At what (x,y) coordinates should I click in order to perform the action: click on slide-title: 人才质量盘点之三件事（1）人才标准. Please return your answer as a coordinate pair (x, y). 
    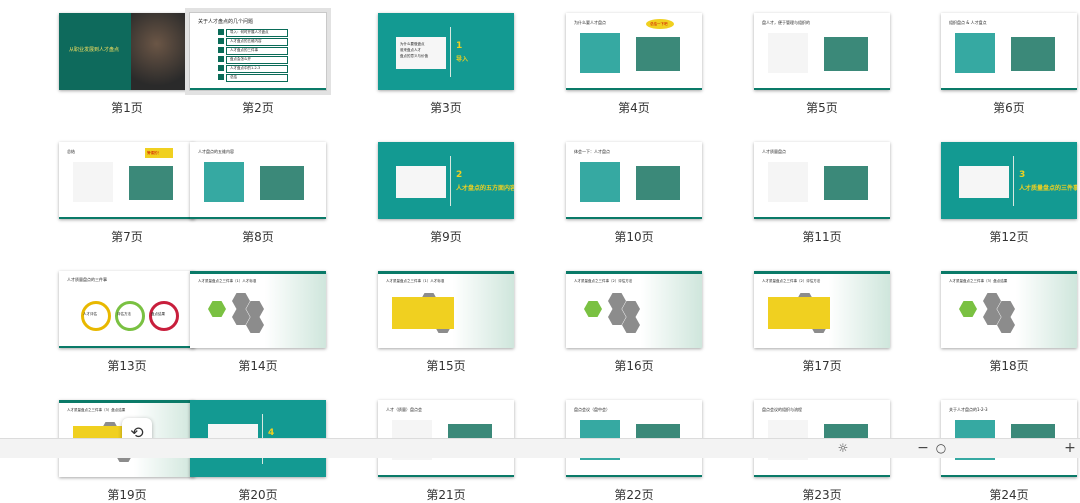
    Looking at the image, I should click on (415, 281).